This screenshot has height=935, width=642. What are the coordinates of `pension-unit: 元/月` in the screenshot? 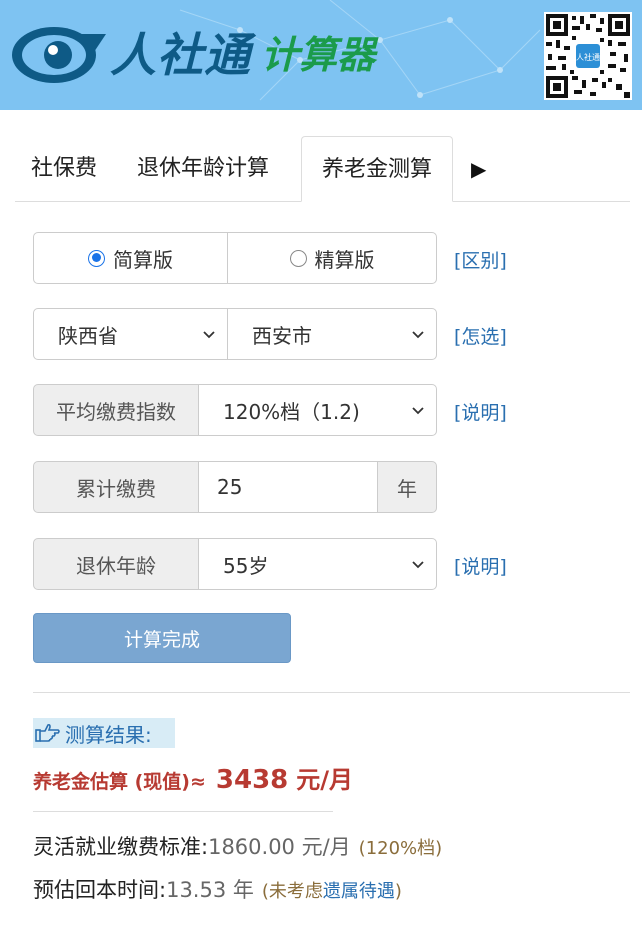 It's located at (325, 780).